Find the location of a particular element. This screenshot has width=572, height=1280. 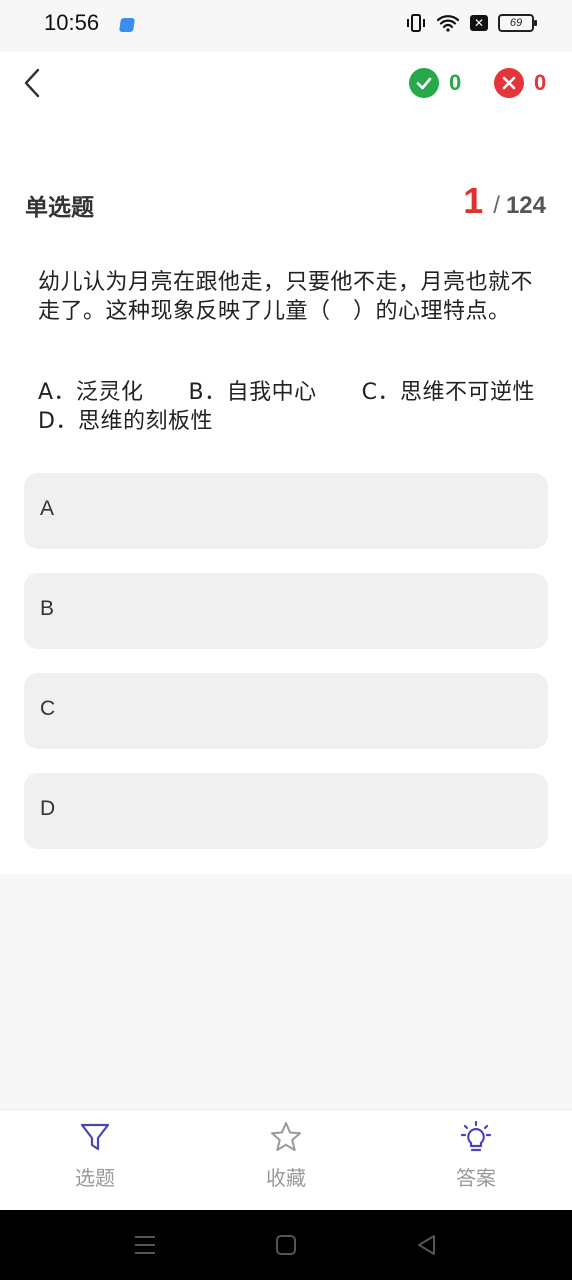

answer-label: C is located at coordinates (48, 708).